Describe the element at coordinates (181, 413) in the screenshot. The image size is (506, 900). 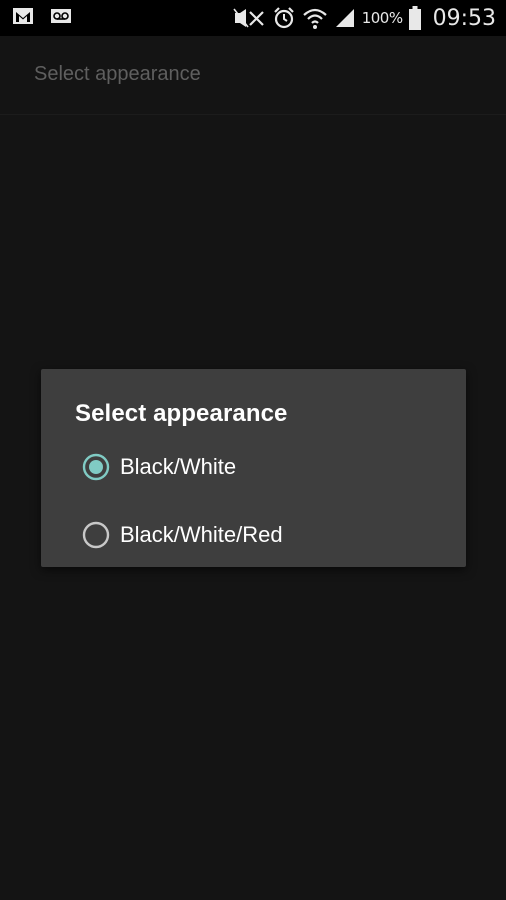
I see `dialog-title: Select appearance` at that location.